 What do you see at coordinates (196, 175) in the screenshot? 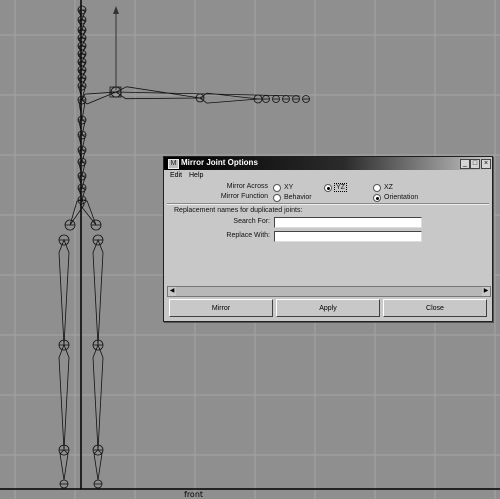
I see `menu-help: Help` at bounding box center [196, 175].